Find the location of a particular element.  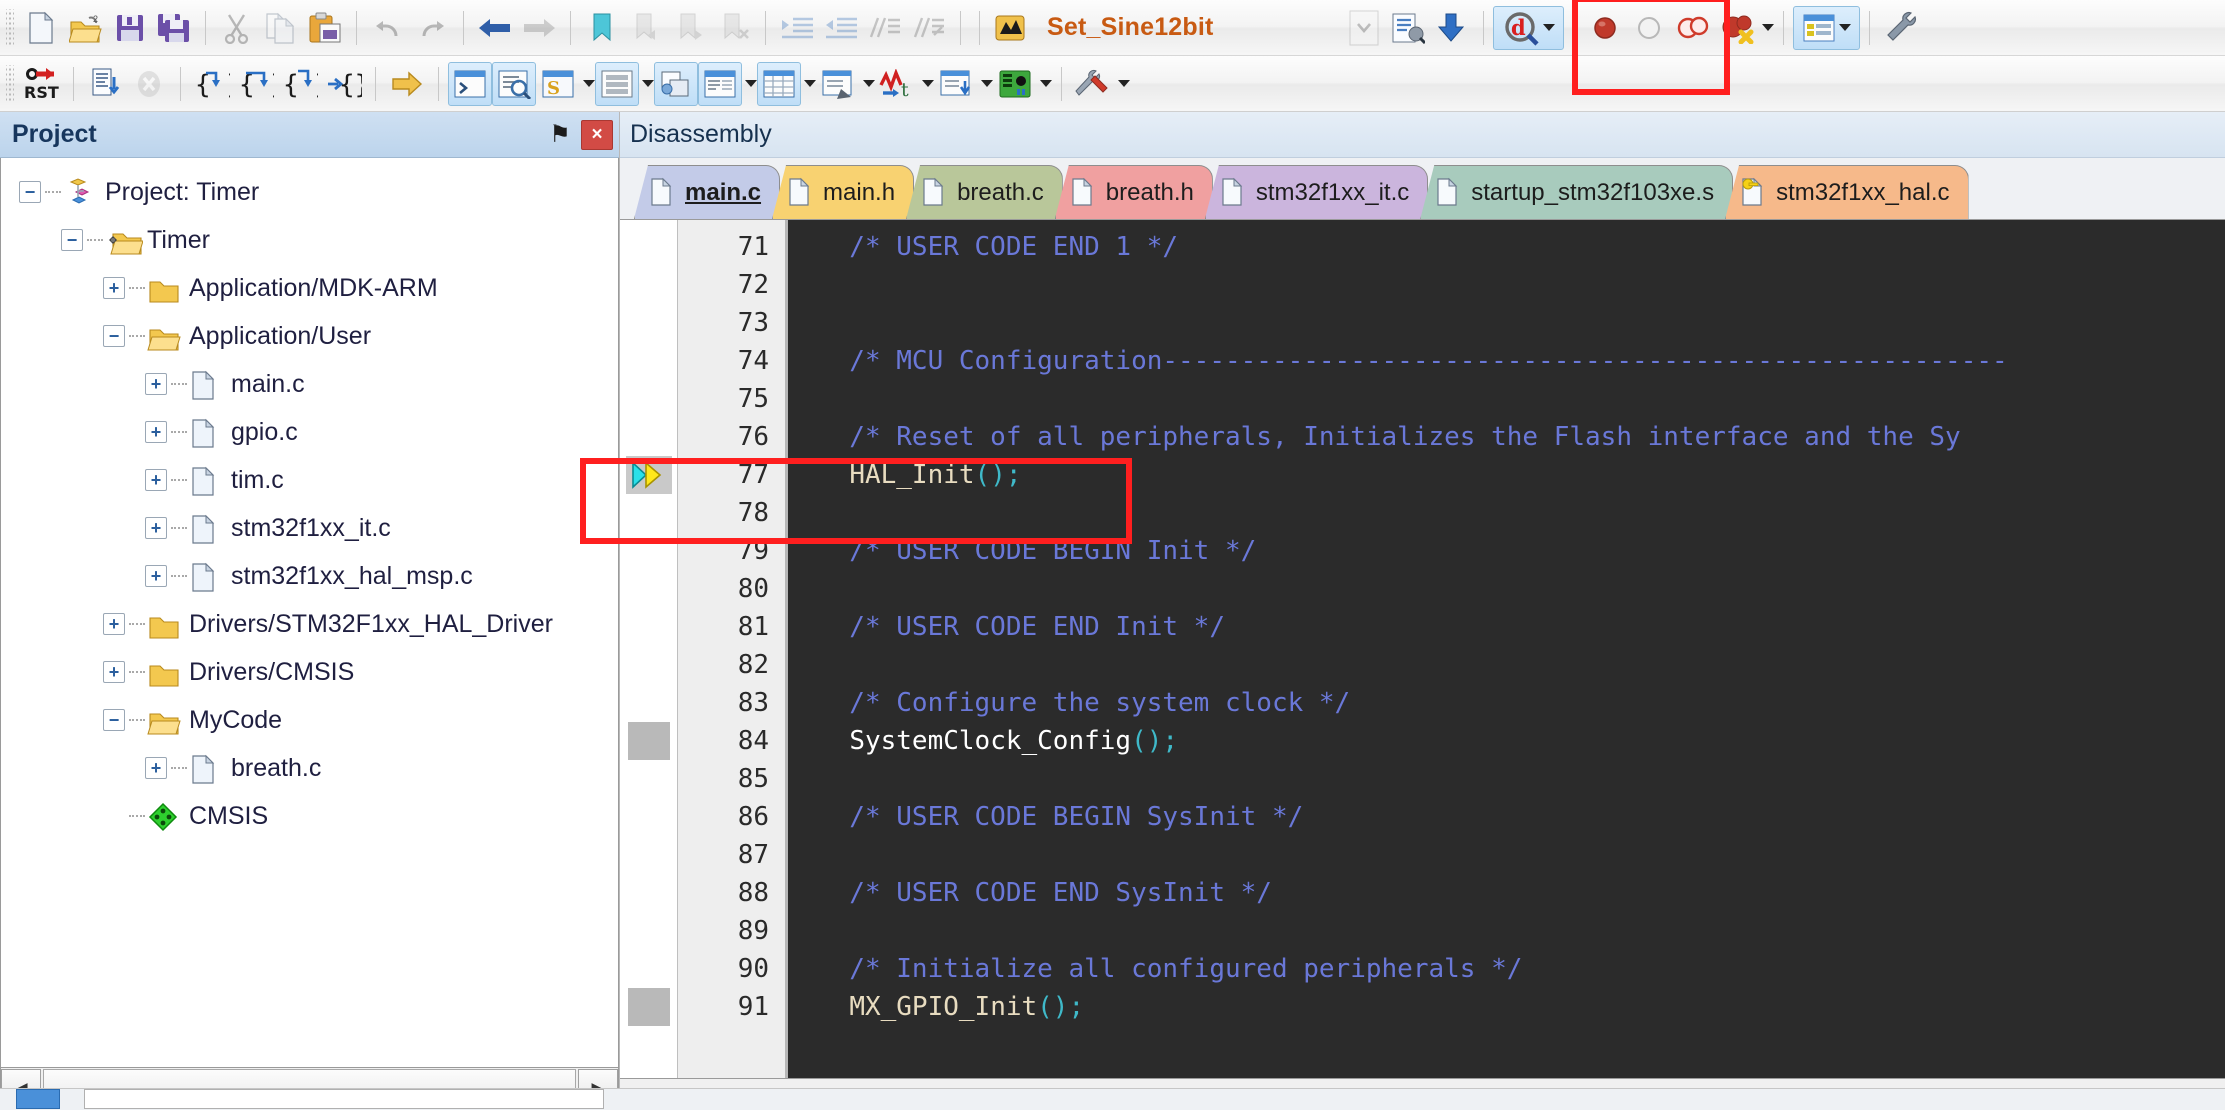

tree-item-drivers-cmsis: + Drivers/CMSIS is located at coordinates (309, 672).